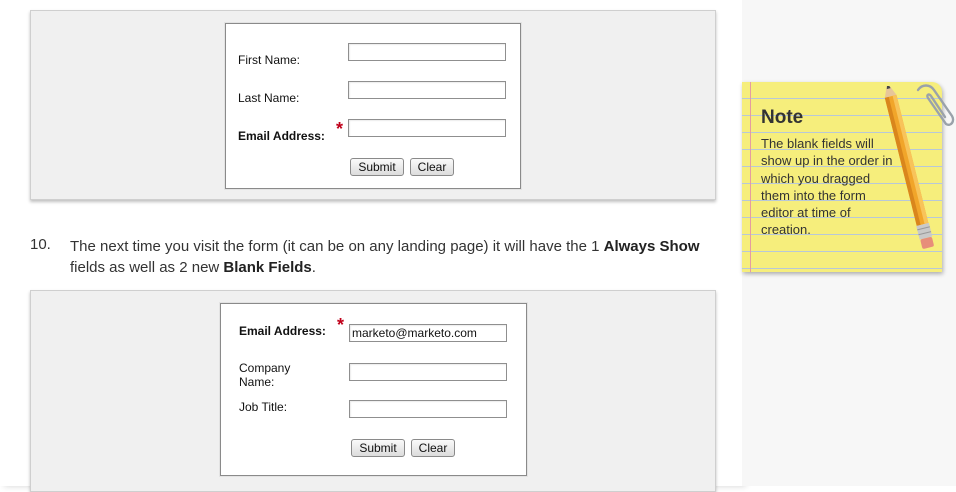 The image size is (956, 492). I want to click on step-number: 10., so click(40, 244).